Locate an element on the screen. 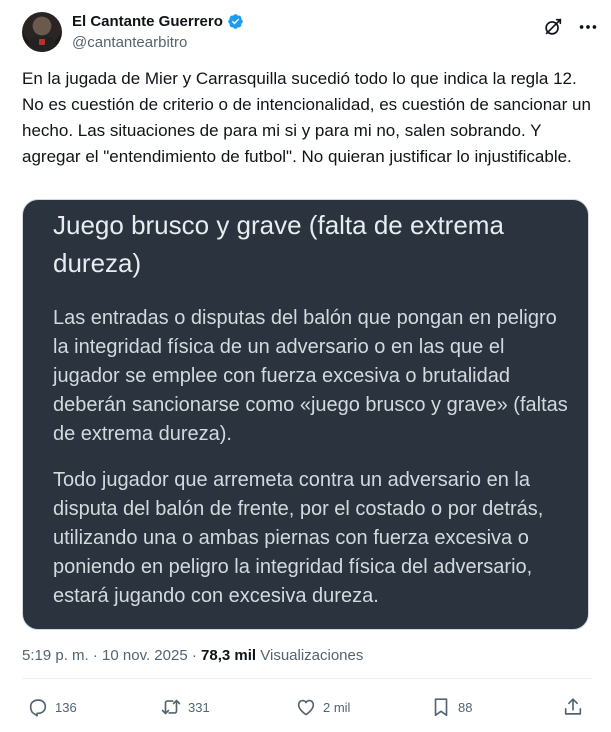  display-name: El Cantante Guerrero is located at coordinates (147, 21).